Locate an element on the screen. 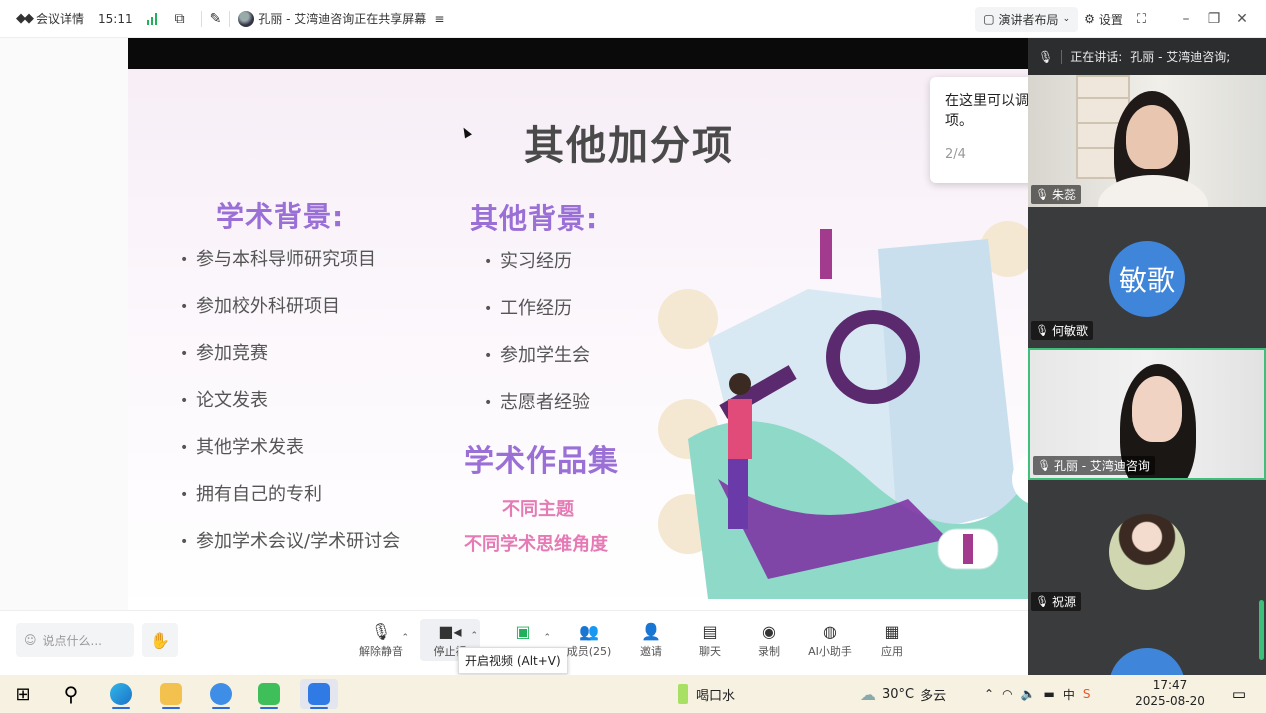 This screenshot has width=1266, height=713. portfolio-line-2: 不同学术思维角度 is located at coordinates (536, 544).